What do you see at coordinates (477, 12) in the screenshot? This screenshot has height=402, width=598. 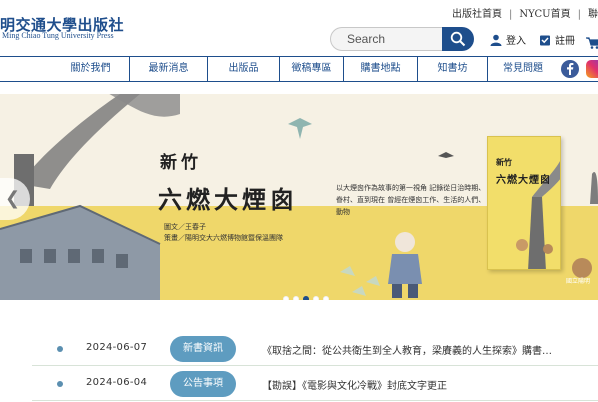 I see `top-link-press-home: 出版社首頁` at bounding box center [477, 12].